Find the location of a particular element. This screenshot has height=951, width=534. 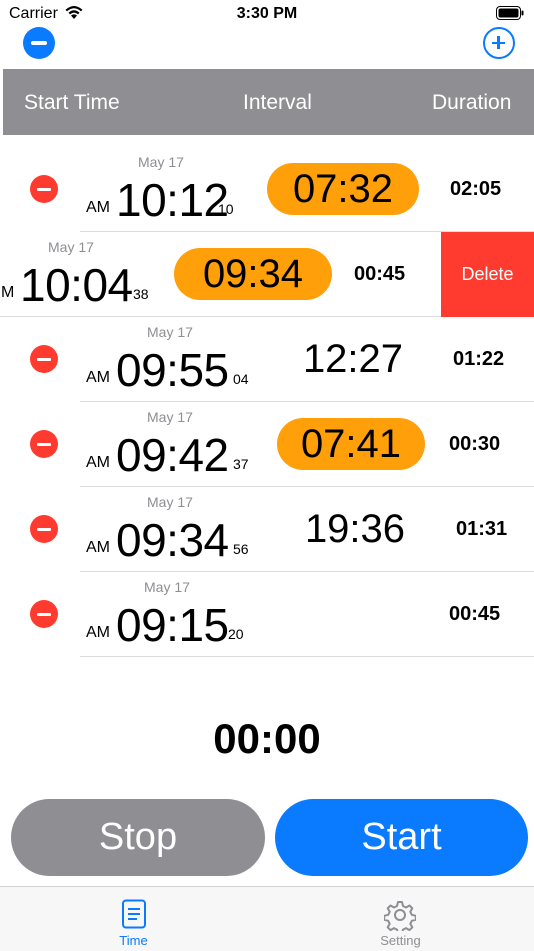

table-row: May 17 AM 09:34 56 19:36 01:31 is located at coordinates (267, 529).